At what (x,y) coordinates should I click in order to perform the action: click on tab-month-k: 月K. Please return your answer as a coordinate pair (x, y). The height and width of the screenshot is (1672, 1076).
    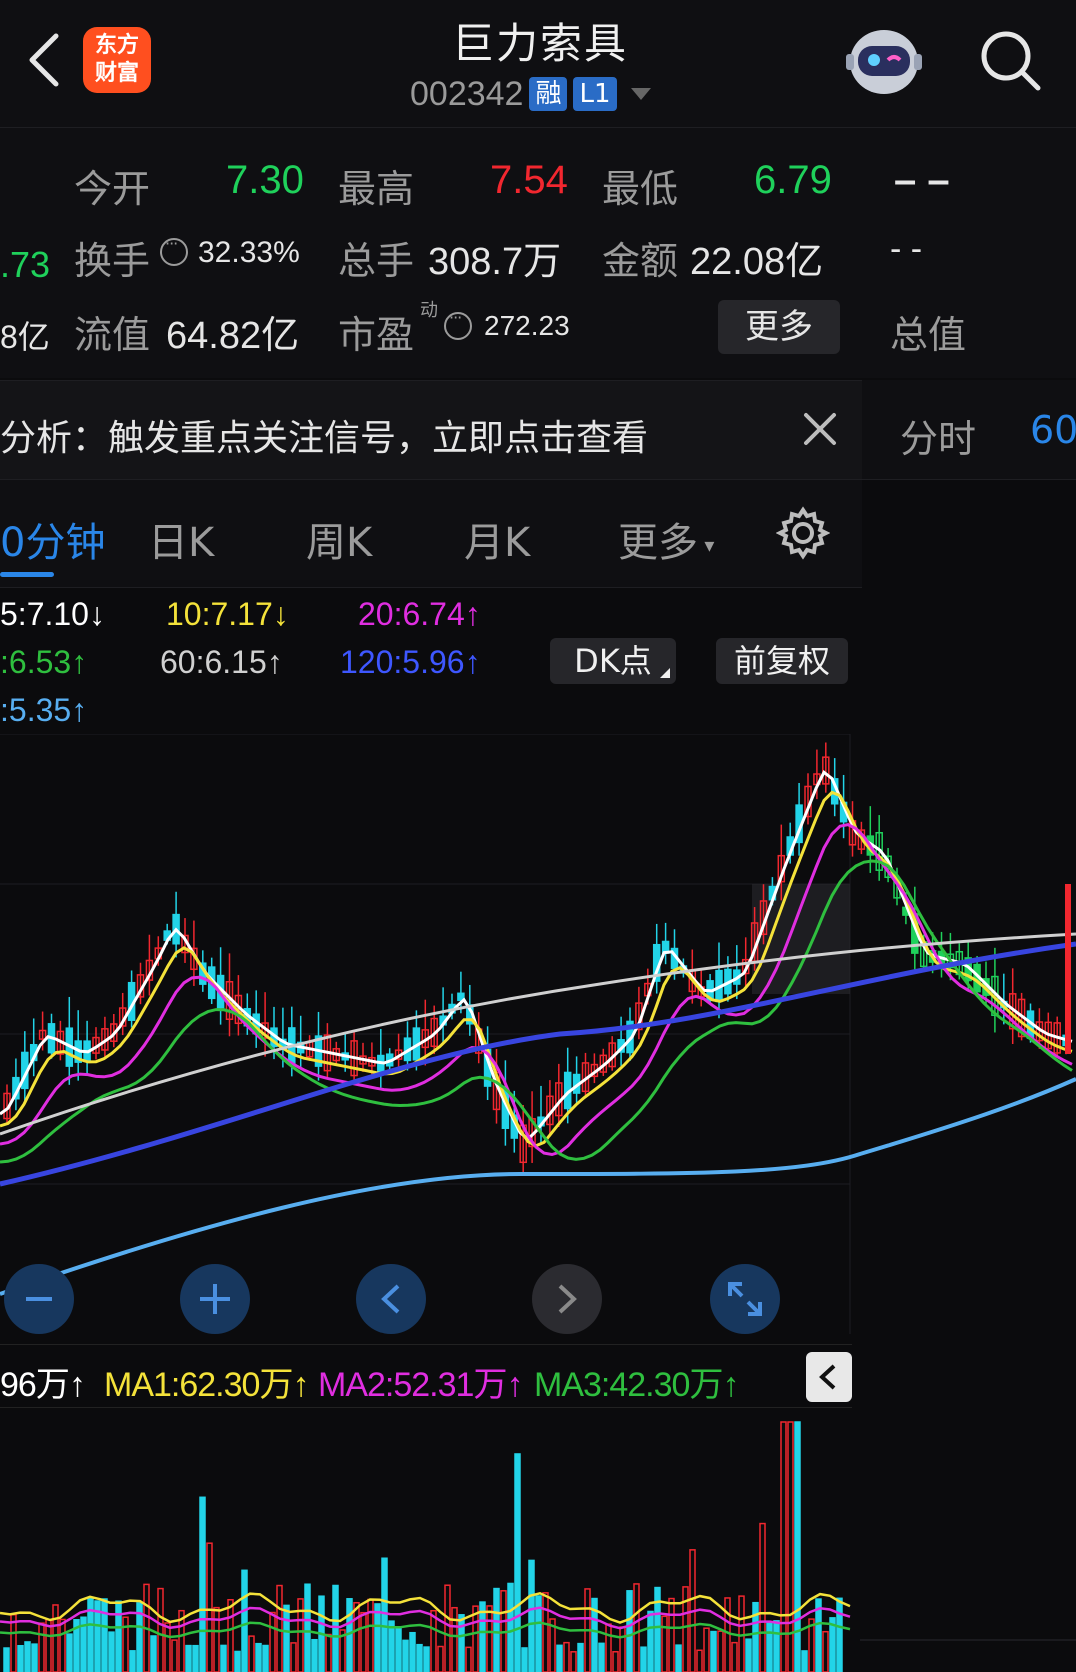
    Looking at the image, I should click on (497, 539).